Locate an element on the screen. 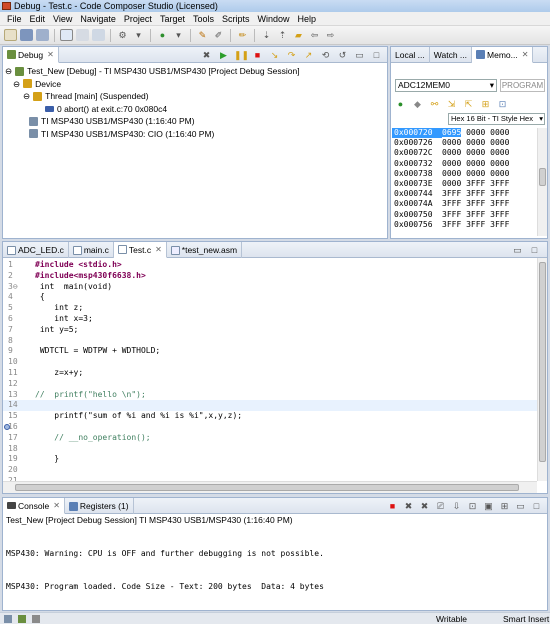 This screenshot has width=550, height=624. menu-edit: Edit is located at coordinates (38, 19).